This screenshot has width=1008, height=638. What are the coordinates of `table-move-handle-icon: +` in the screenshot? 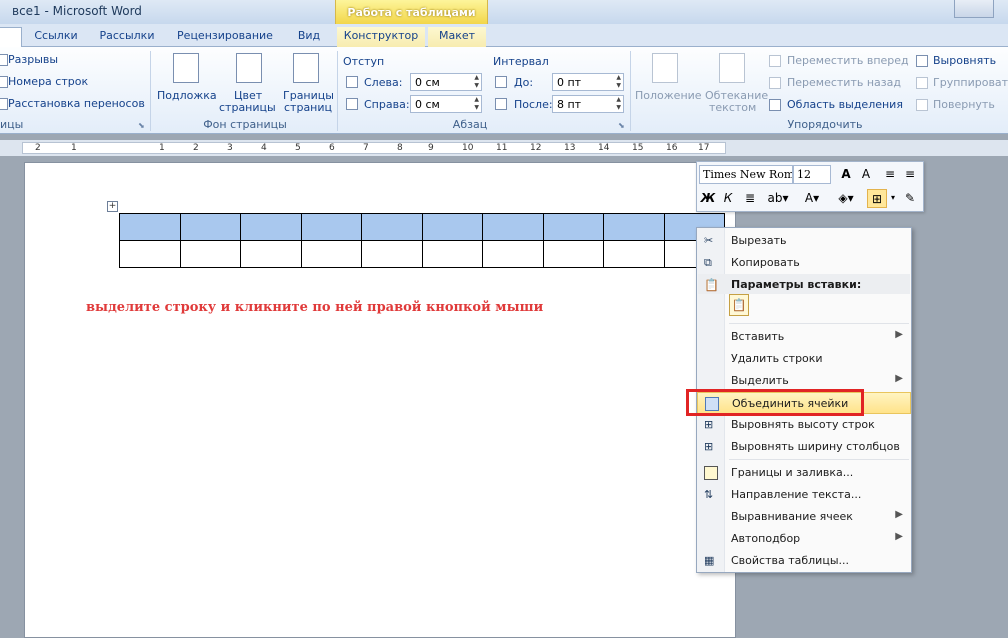 It's located at (112, 206).